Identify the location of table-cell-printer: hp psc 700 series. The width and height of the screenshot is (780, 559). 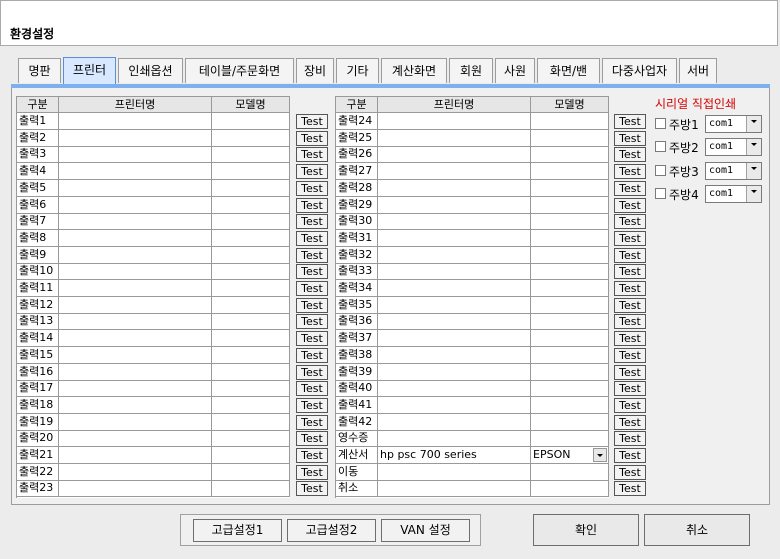
(454, 455).